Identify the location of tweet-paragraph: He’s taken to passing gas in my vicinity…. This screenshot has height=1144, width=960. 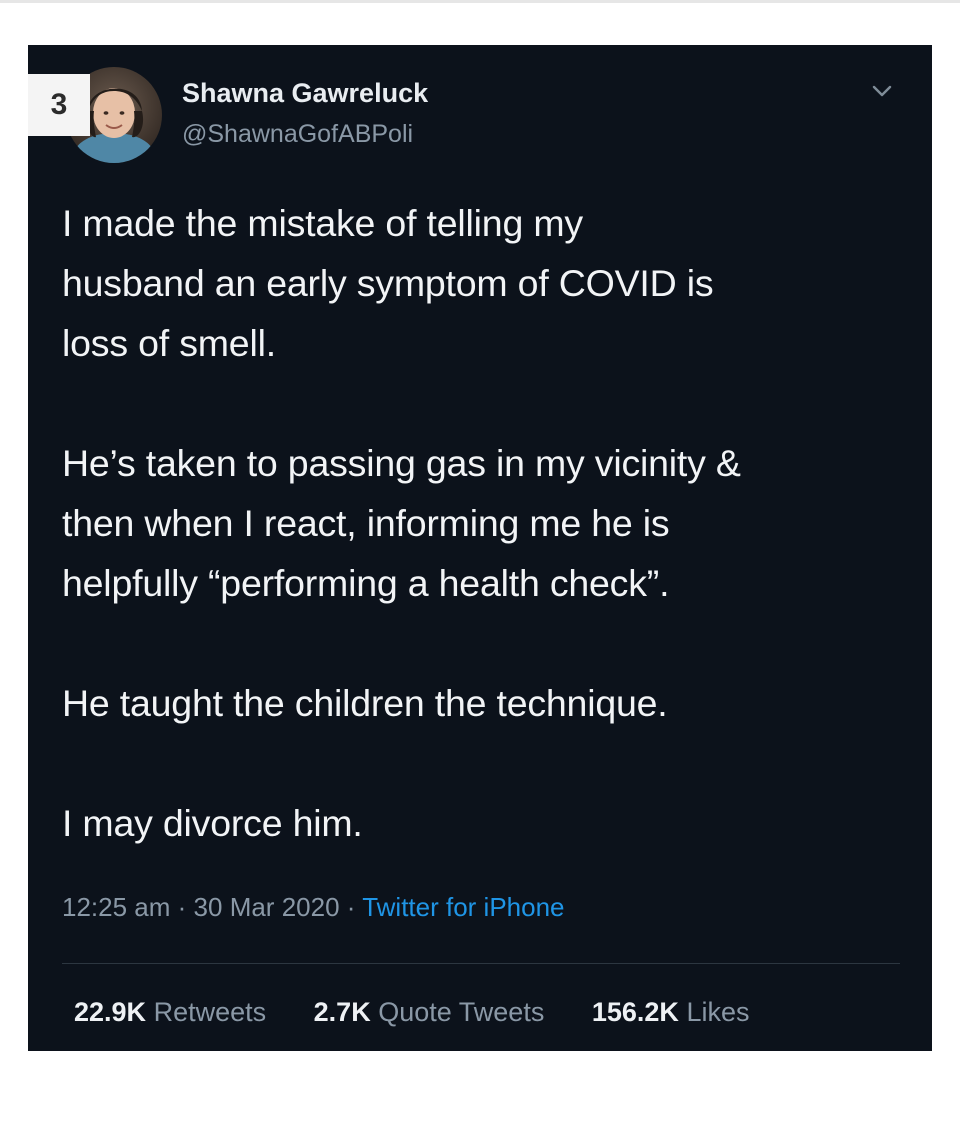
(401, 523).